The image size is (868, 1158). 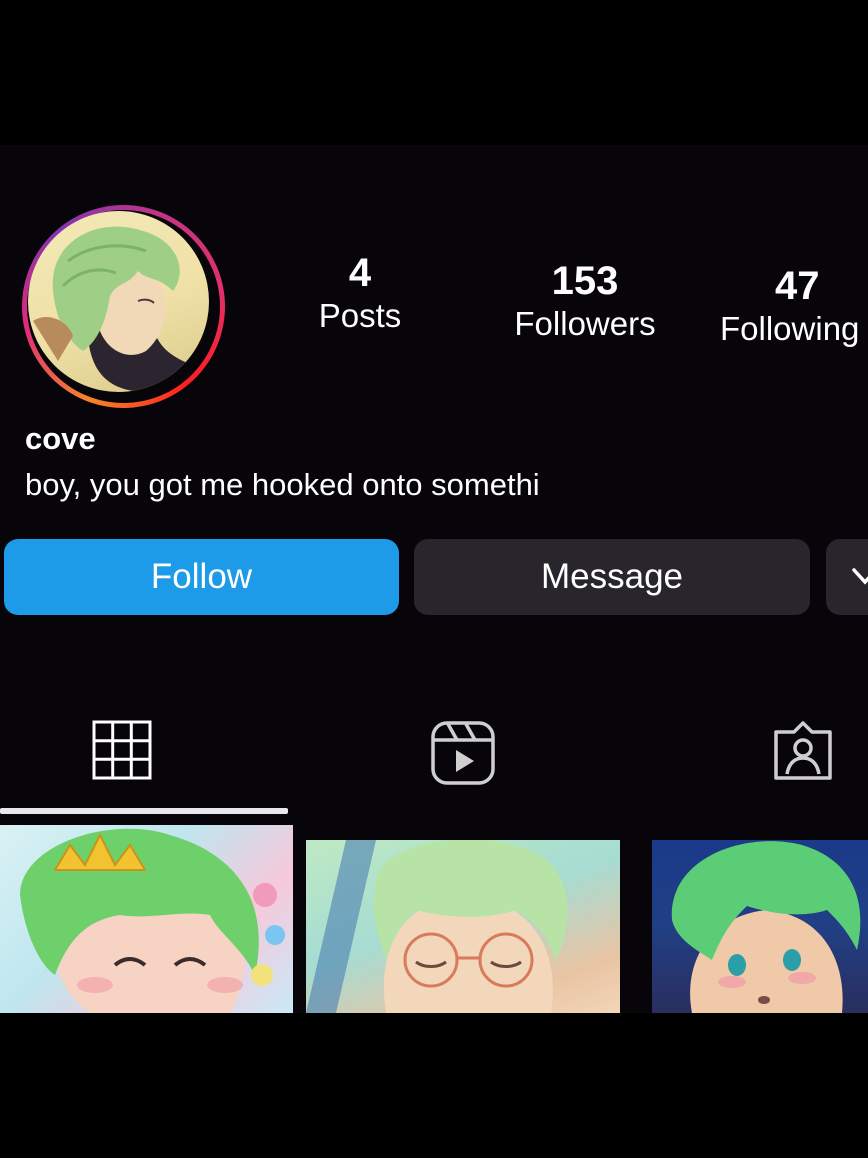 I want to click on followers-stat: 153 Followers, so click(x=585, y=301).